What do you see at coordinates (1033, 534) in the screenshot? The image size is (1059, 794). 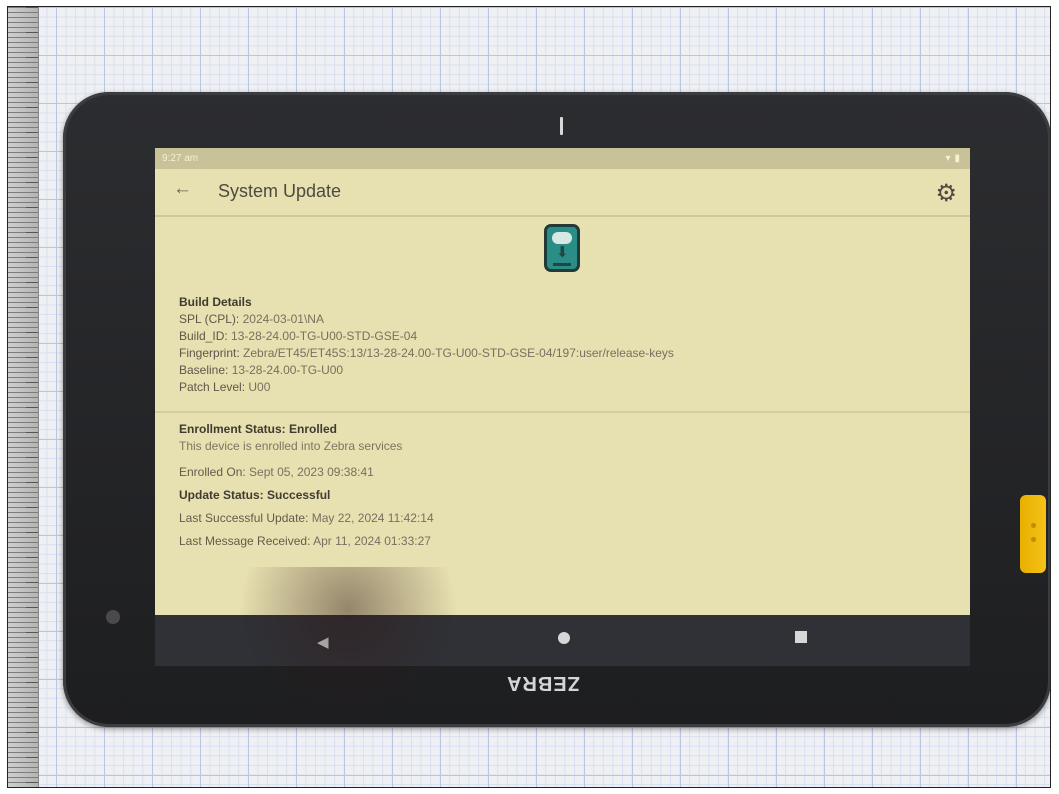 I see `side-scan-button` at bounding box center [1033, 534].